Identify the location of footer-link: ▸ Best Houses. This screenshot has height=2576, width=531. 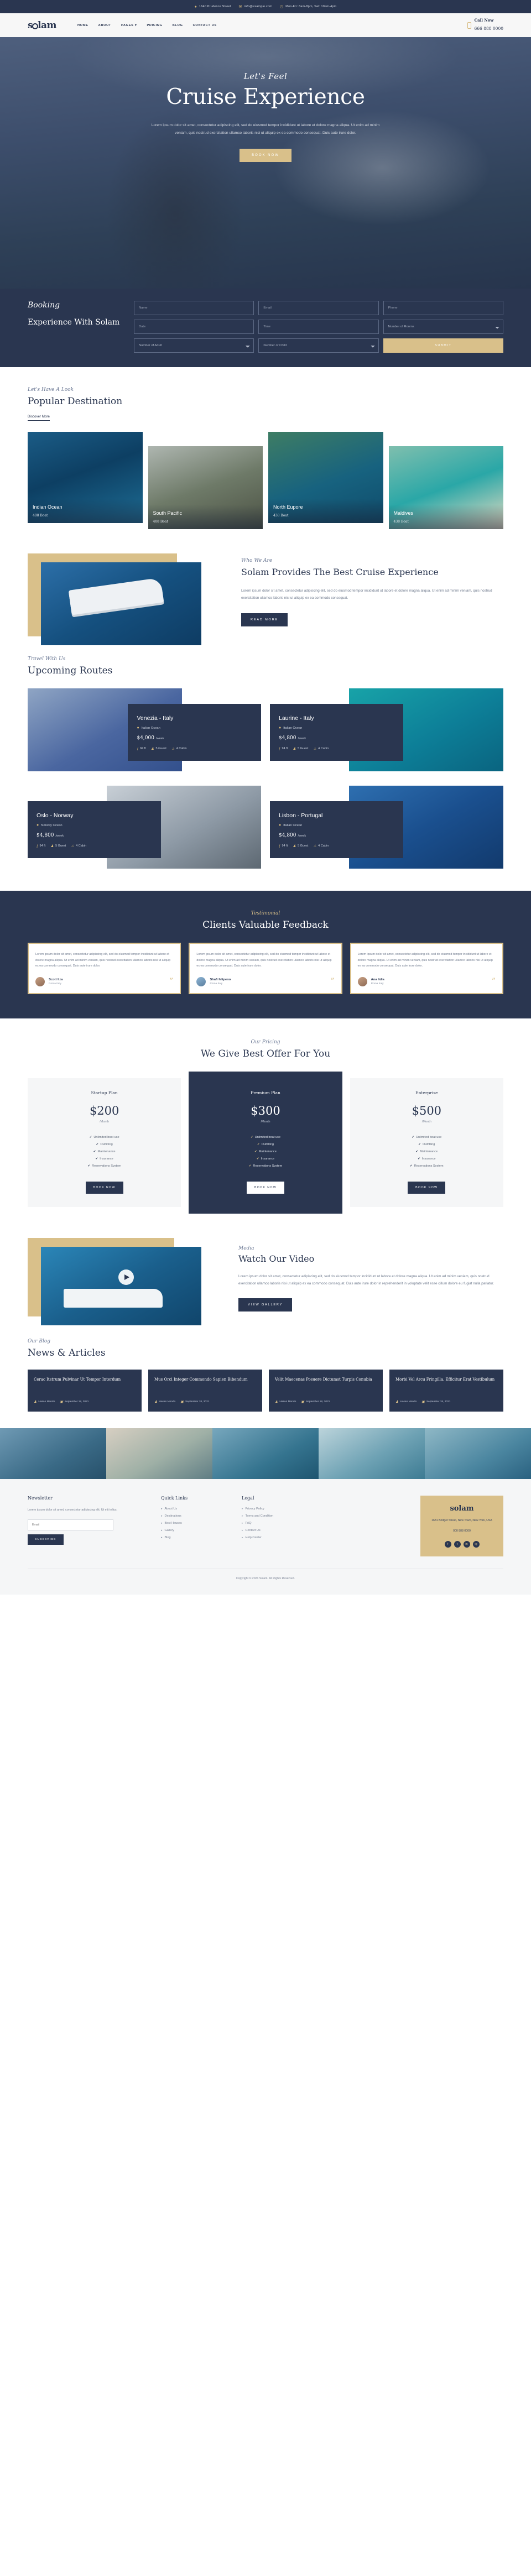
(194, 1523).